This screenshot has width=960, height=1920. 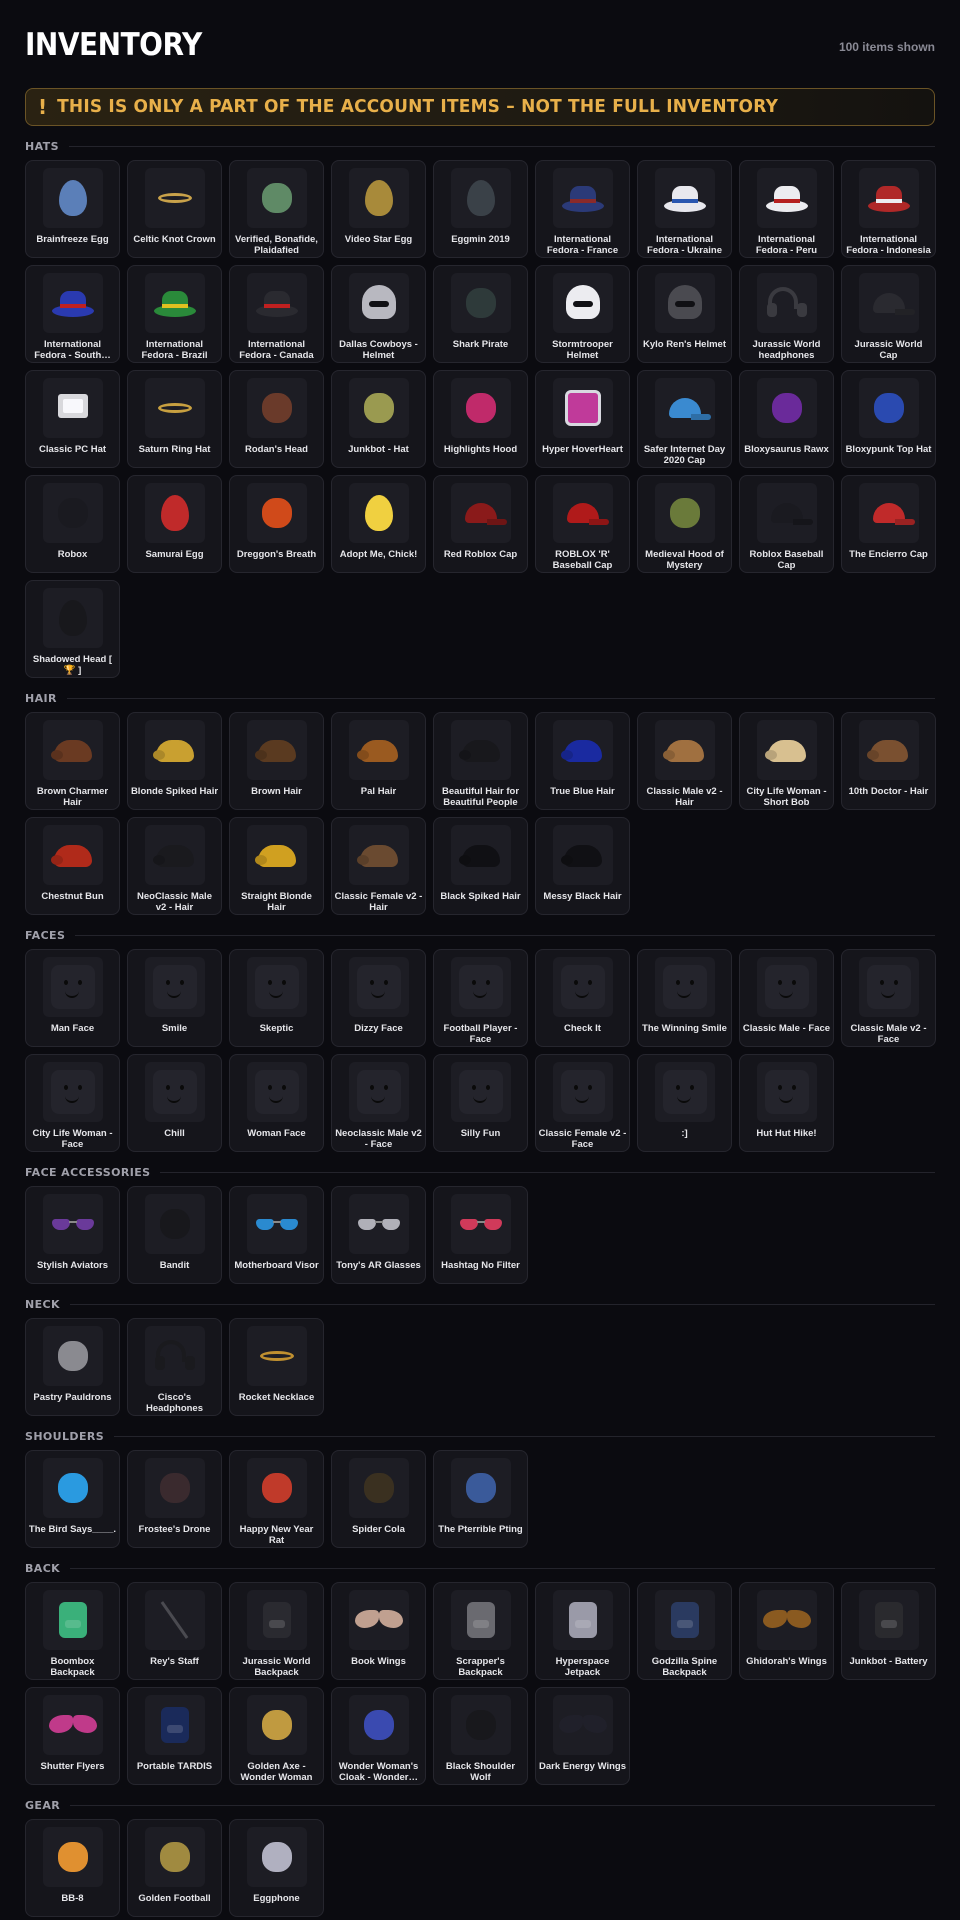 I want to click on item-card: Verified, Bonafide, Plaidafied, so click(x=276, y=209).